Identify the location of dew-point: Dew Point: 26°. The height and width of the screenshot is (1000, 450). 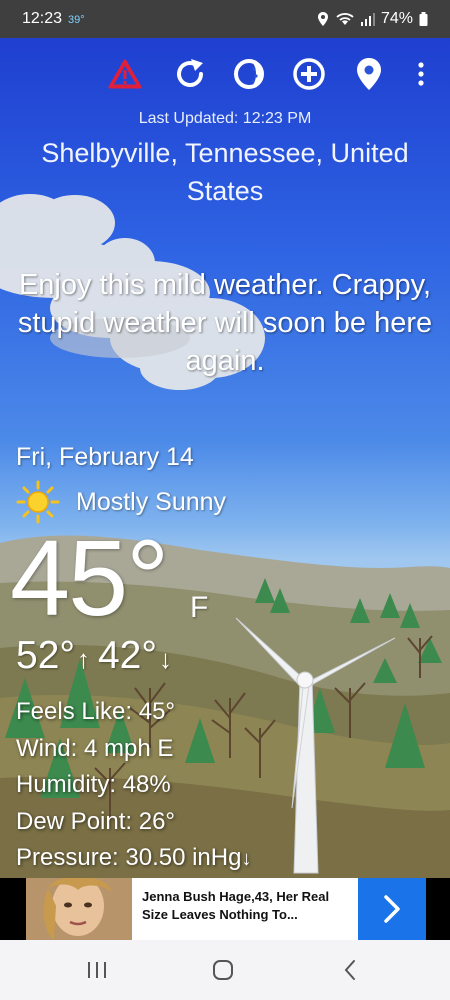
(96, 821).